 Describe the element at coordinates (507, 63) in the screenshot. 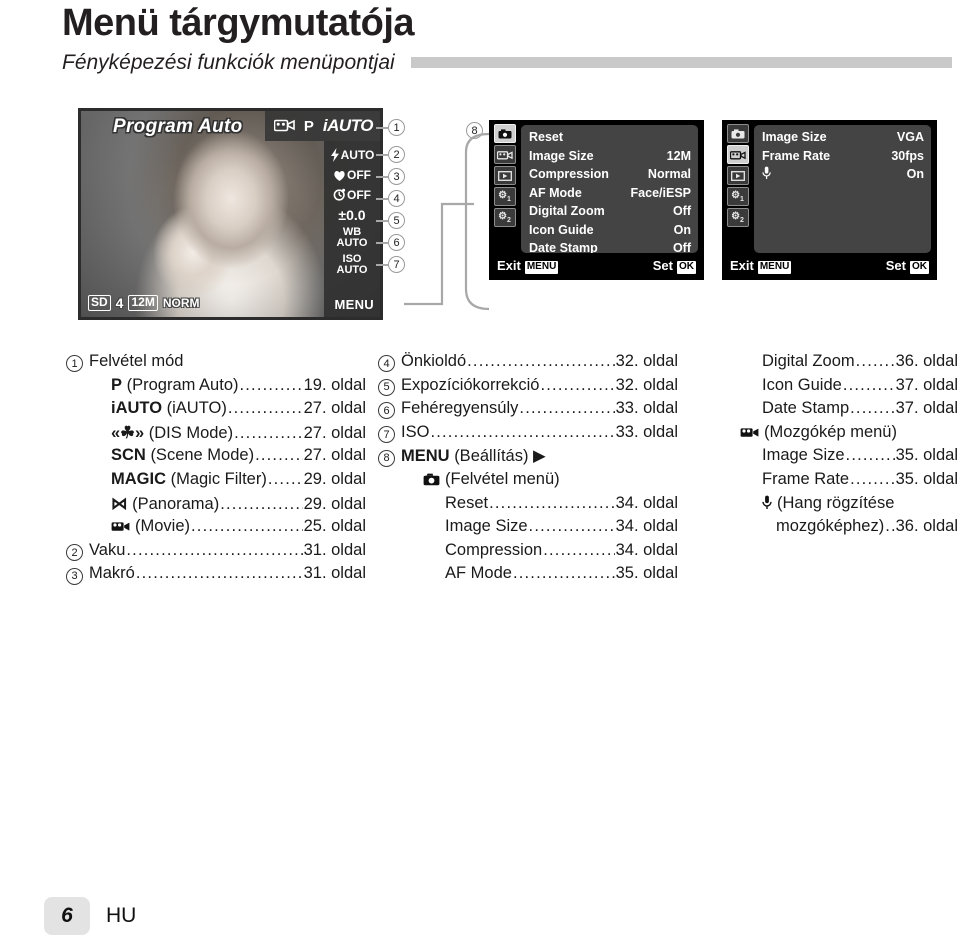

I see `subtitle-row: Fényképezési funkciók menüpontjai` at that location.